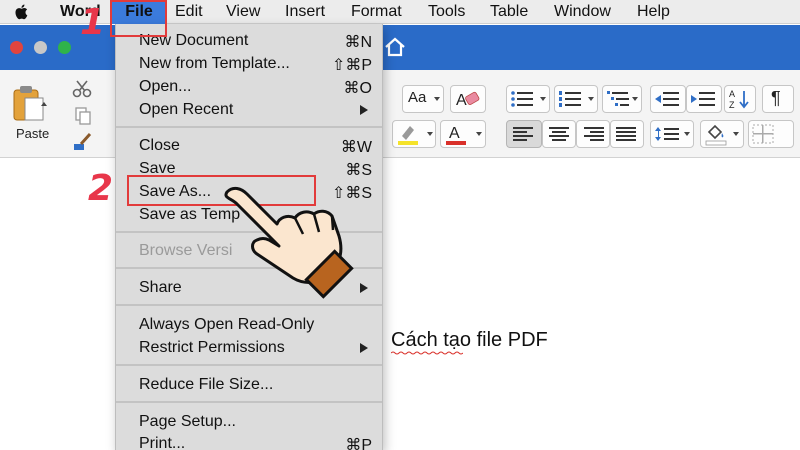  What do you see at coordinates (21, 12) in the screenshot?
I see `apple-logo-icon` at bounding box center [21, 12].